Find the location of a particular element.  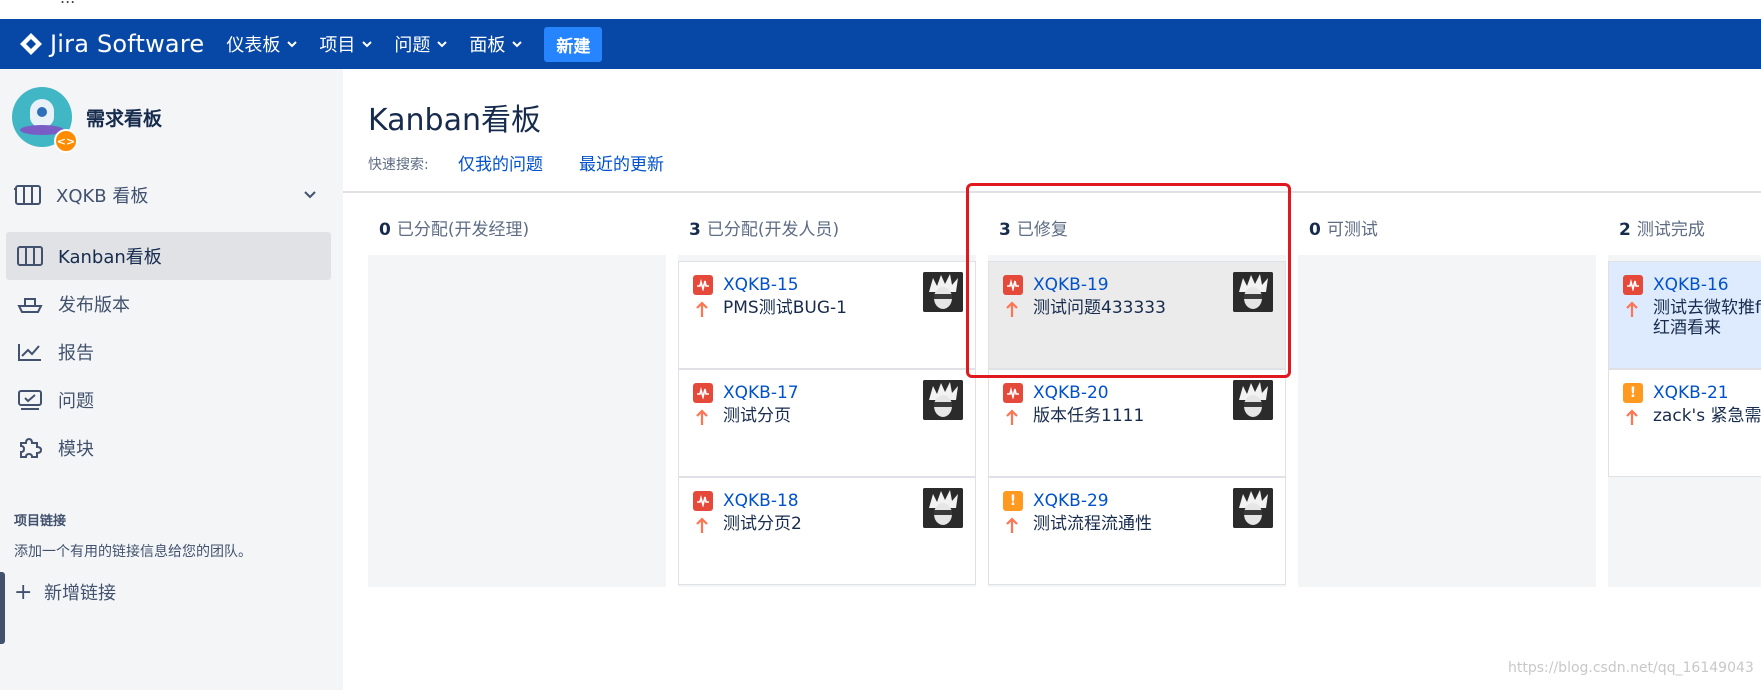

sidebar-item-issues: 问题 is located at coordinates (168, 400).